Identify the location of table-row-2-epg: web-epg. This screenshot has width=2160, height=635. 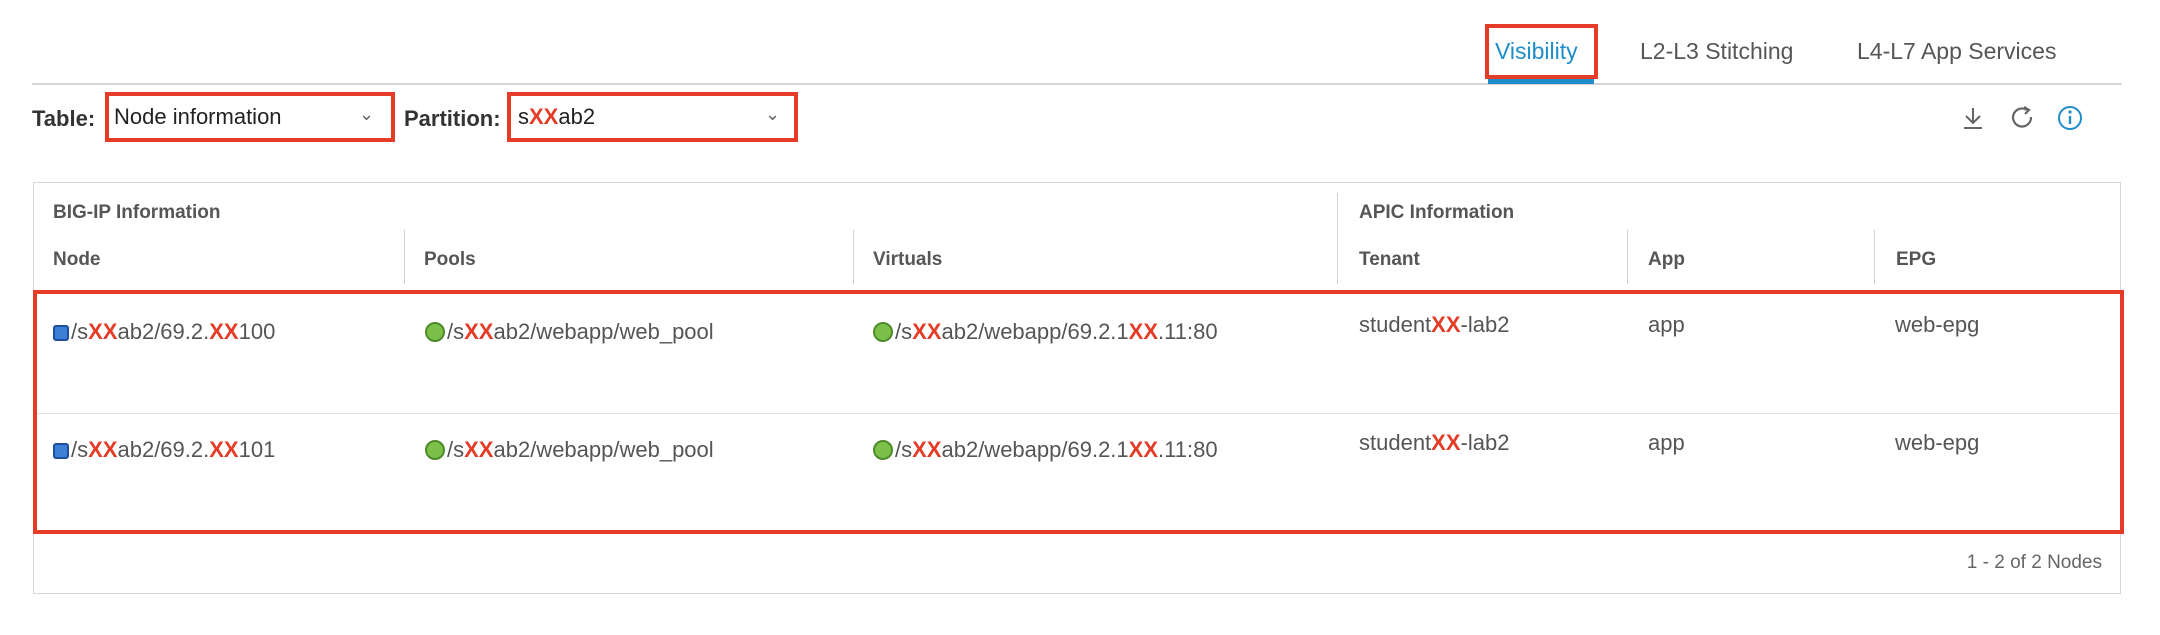
(1937, 442).